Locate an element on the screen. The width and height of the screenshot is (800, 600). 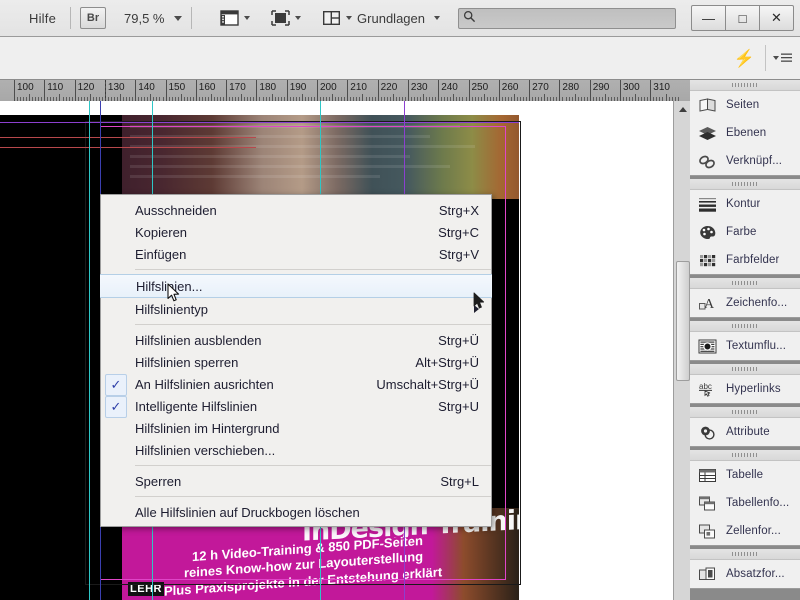
menu-item-0: Ausschneiden Strg+X is located at coordinates (296, 210).